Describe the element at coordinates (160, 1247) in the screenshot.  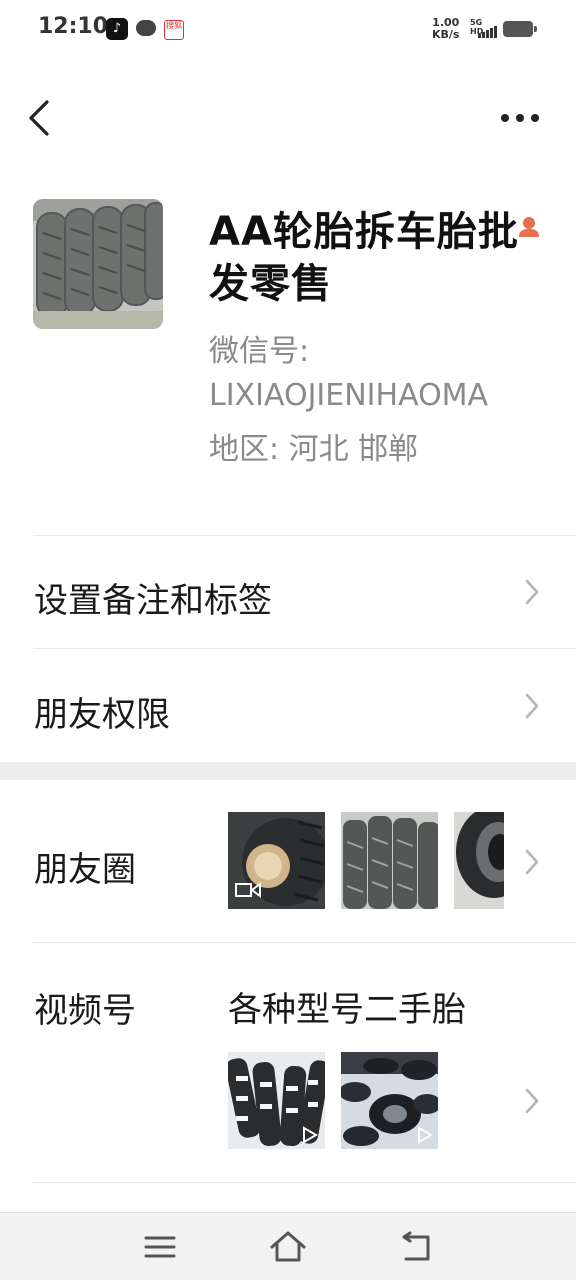
I see `menu-icon` at that location.